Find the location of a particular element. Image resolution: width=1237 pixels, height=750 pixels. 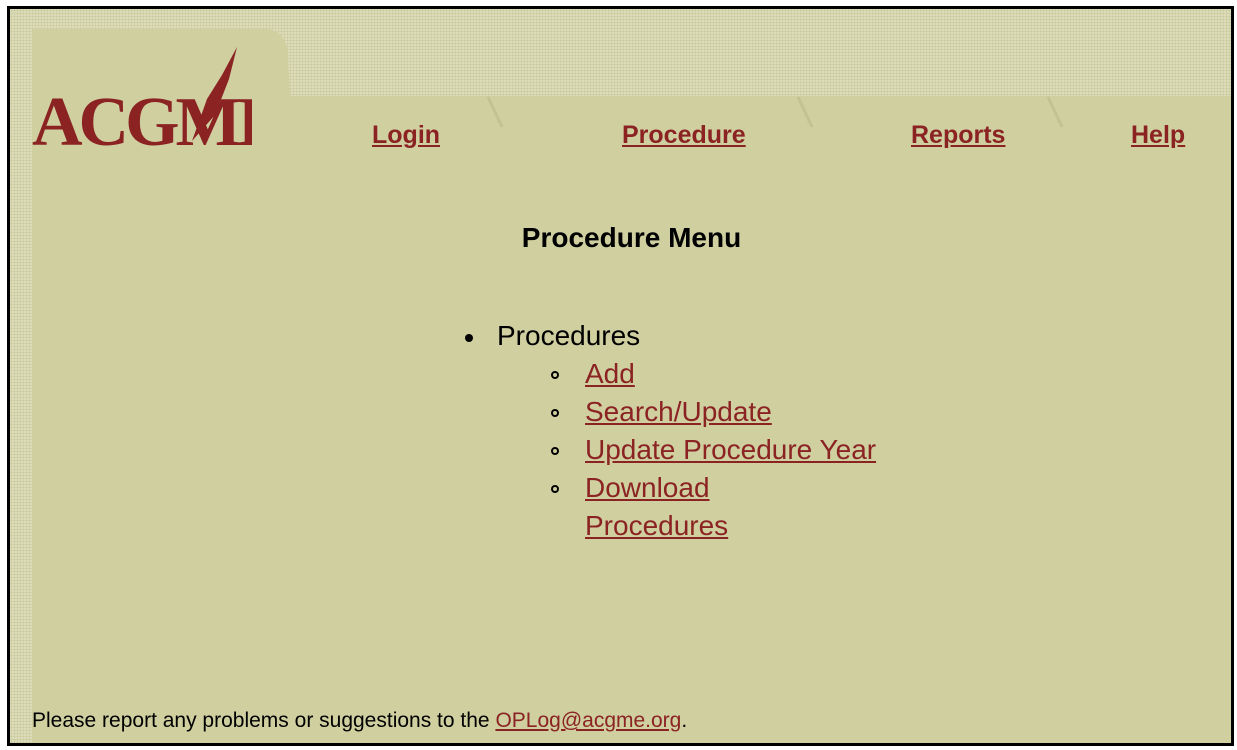

acgme-logo: ACGME is located at coordinates (142, 99).